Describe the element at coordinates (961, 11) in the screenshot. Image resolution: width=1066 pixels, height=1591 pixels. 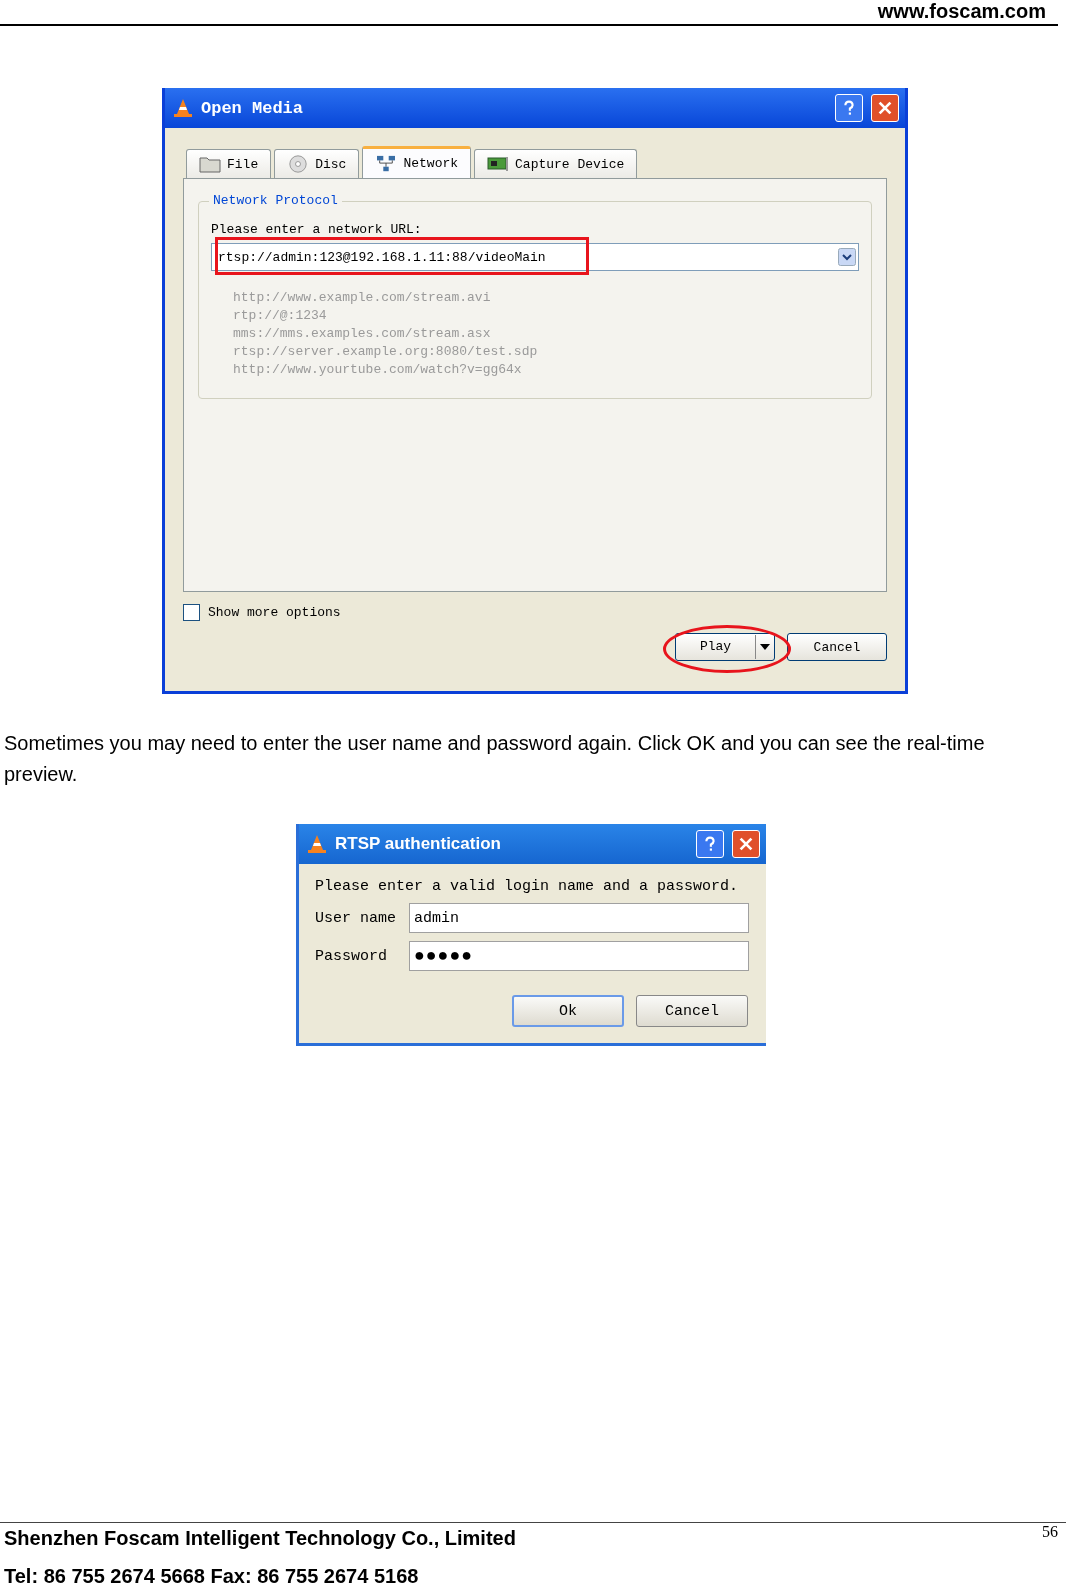
I see `header-url: www.foscam.com` at that location.